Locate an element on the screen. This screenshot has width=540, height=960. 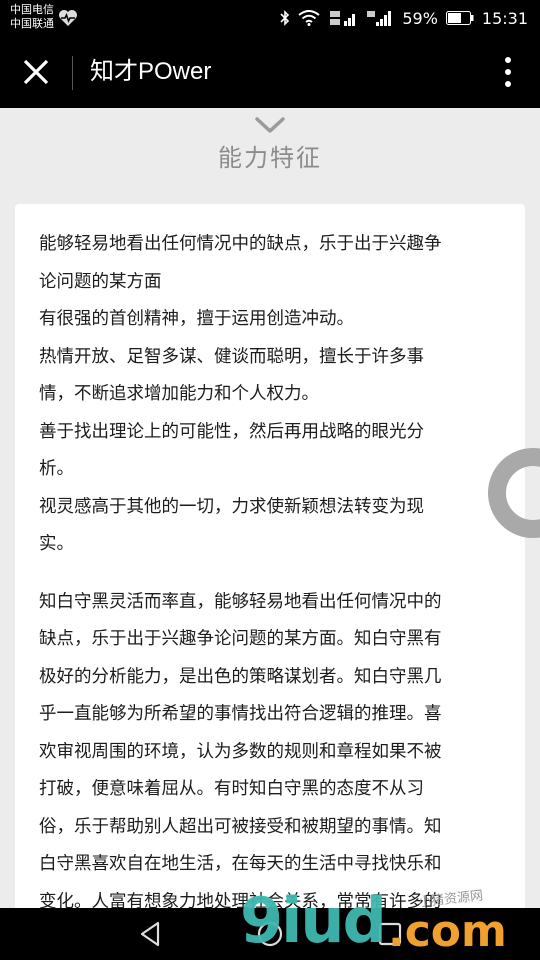
battery-icon is located at coordinates (459, 18).